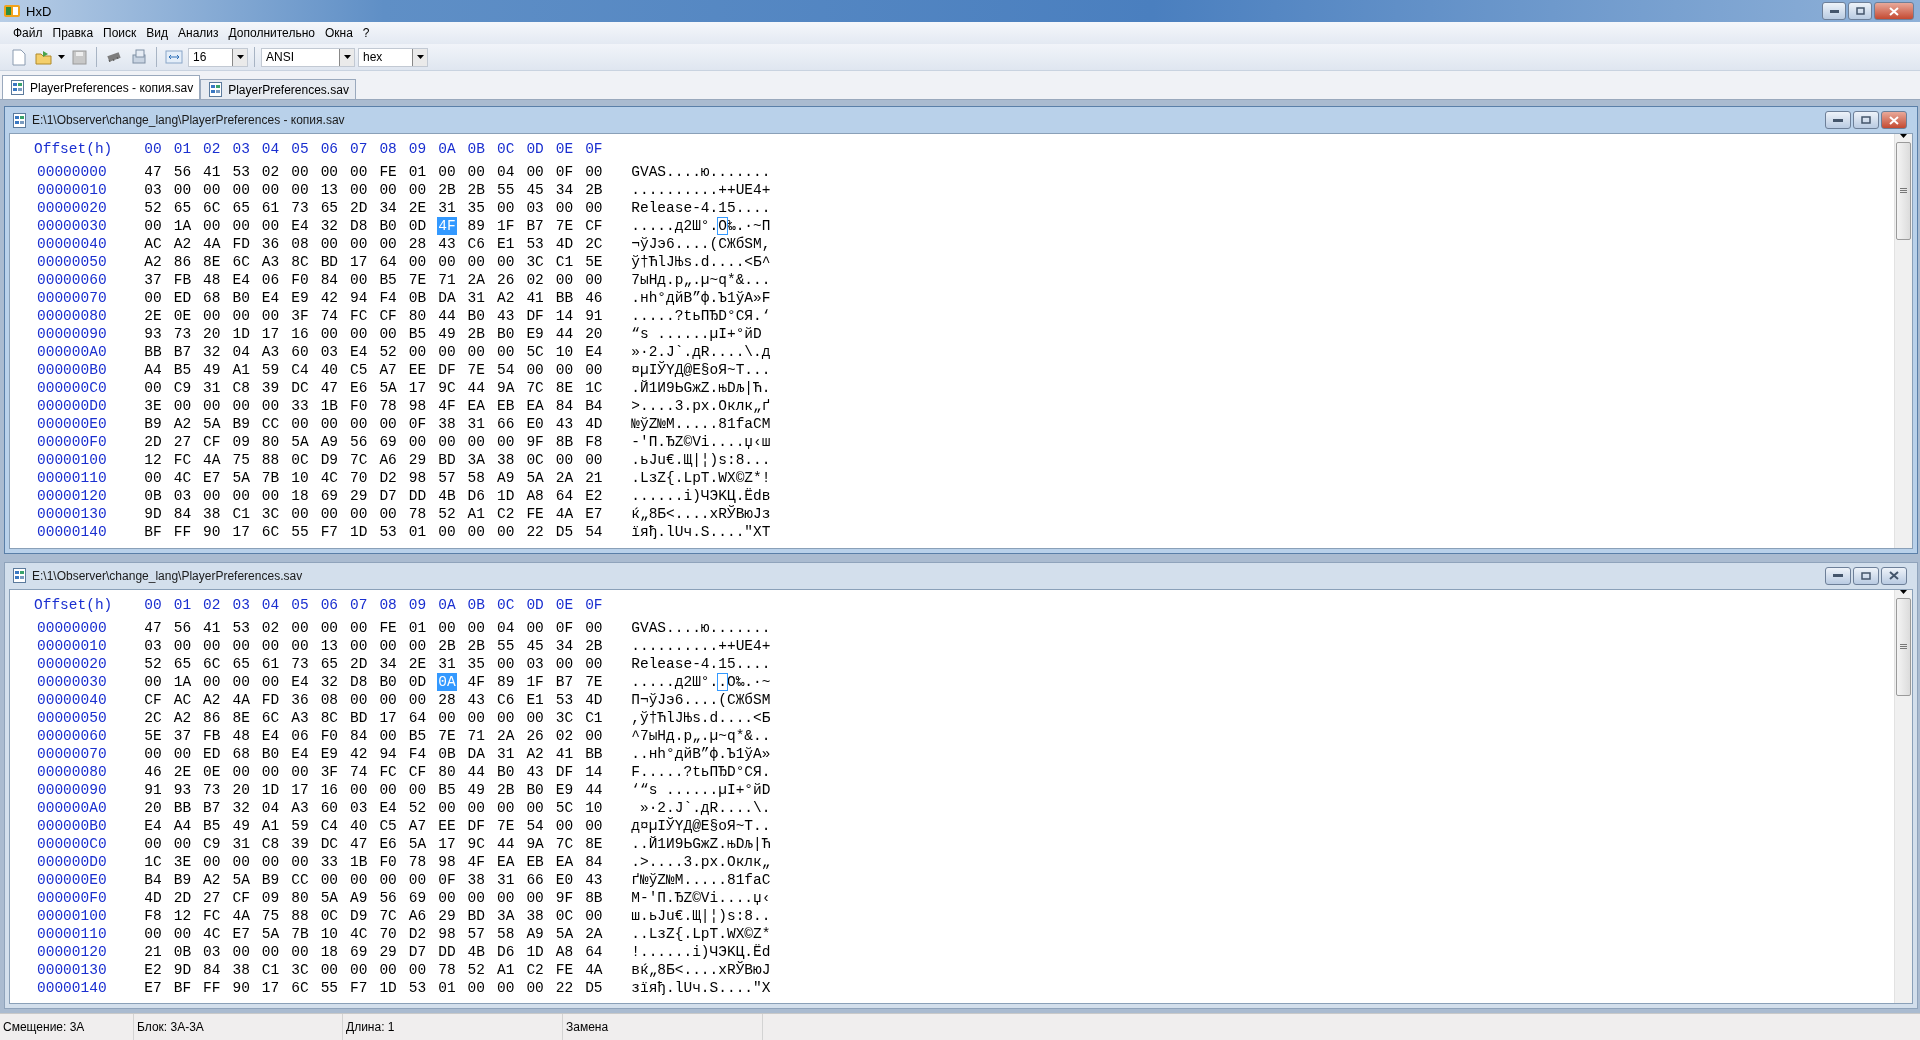 This screenshot has width=1920, height=1040. Describe the element at coordinates (446, 987) in the screenshot. I see `hex-byte: 01` at that location.